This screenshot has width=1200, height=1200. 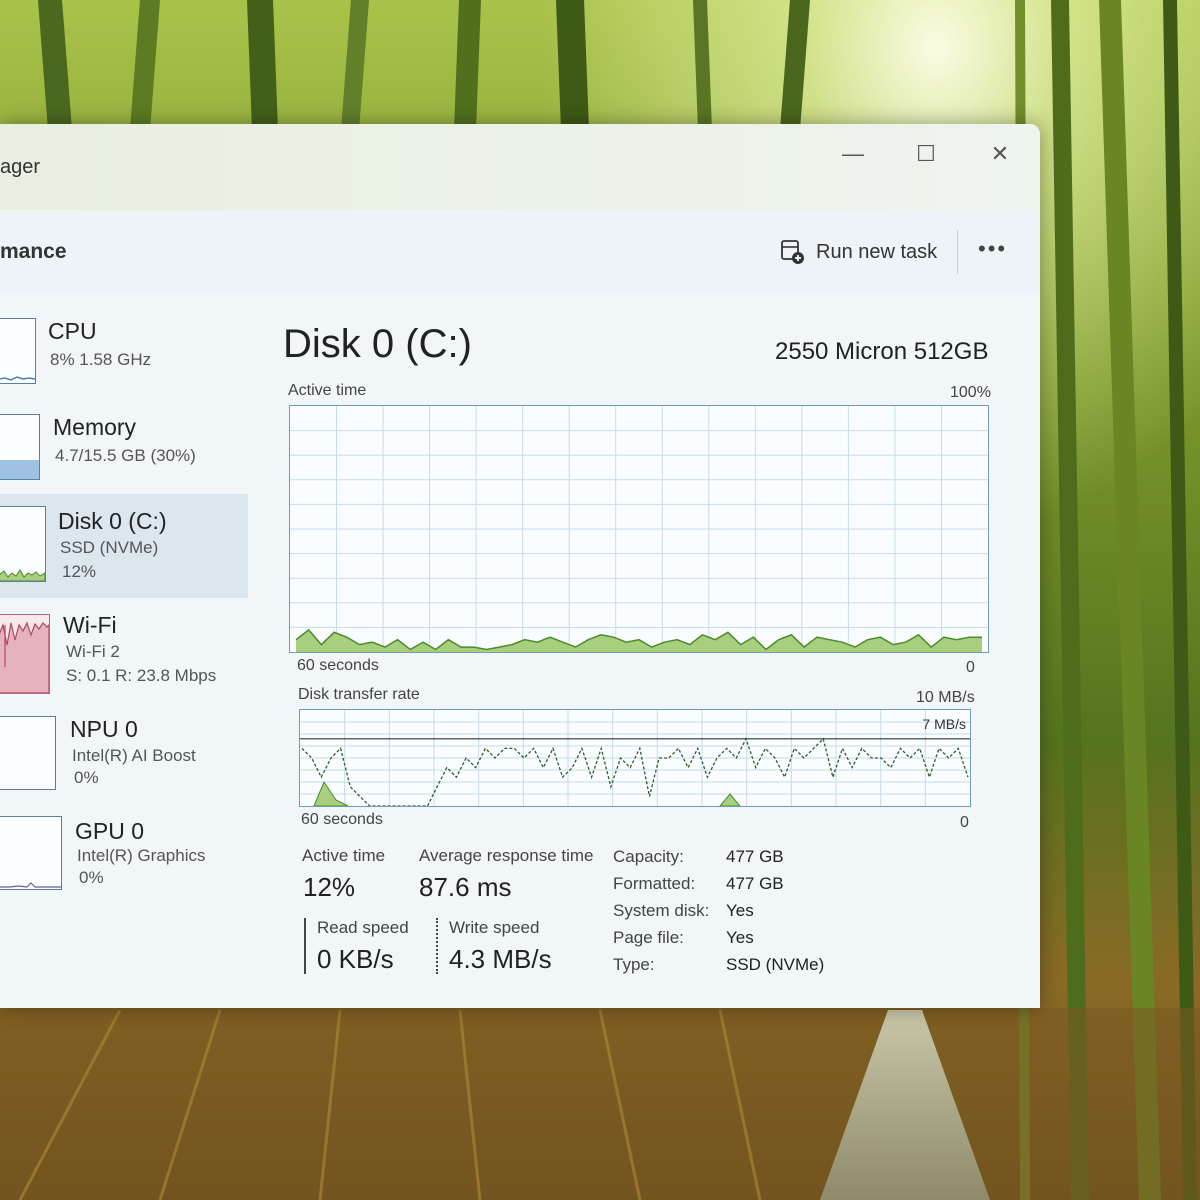 I want to click on avg-response-label: Average response time, so click(x=506, y=855).